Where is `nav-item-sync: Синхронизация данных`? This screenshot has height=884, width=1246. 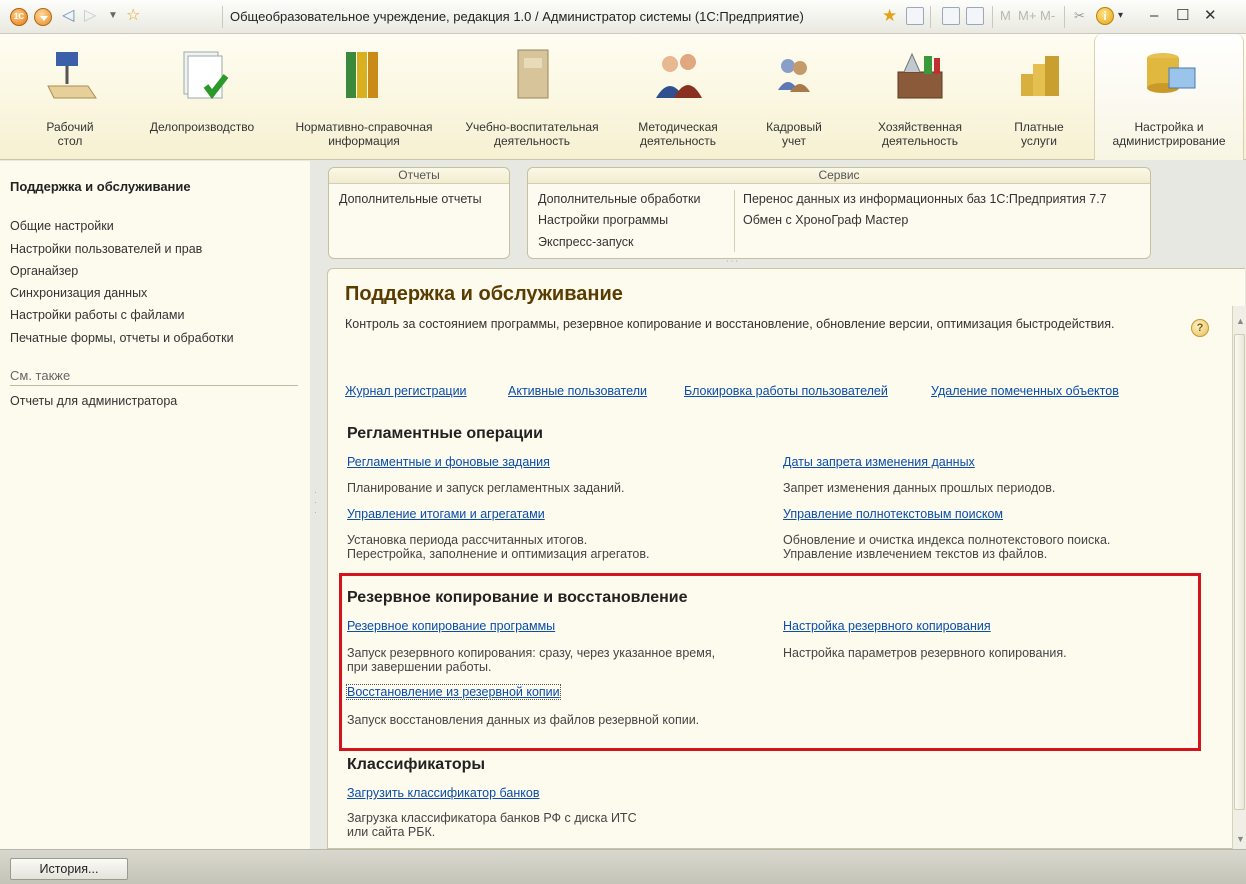 nav-item-sync: Синхронизация данных is located at coordinates (78, 293).